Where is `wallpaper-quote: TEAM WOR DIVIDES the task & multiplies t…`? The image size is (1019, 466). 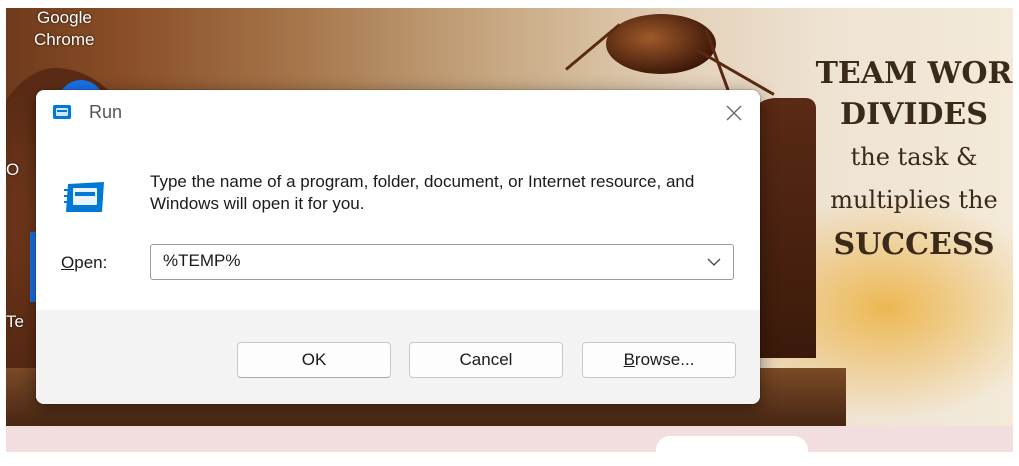 wallpaper-quote: TEAM WOR DIVIDES the task & multiplies t… is located at coordinates (903, 161).